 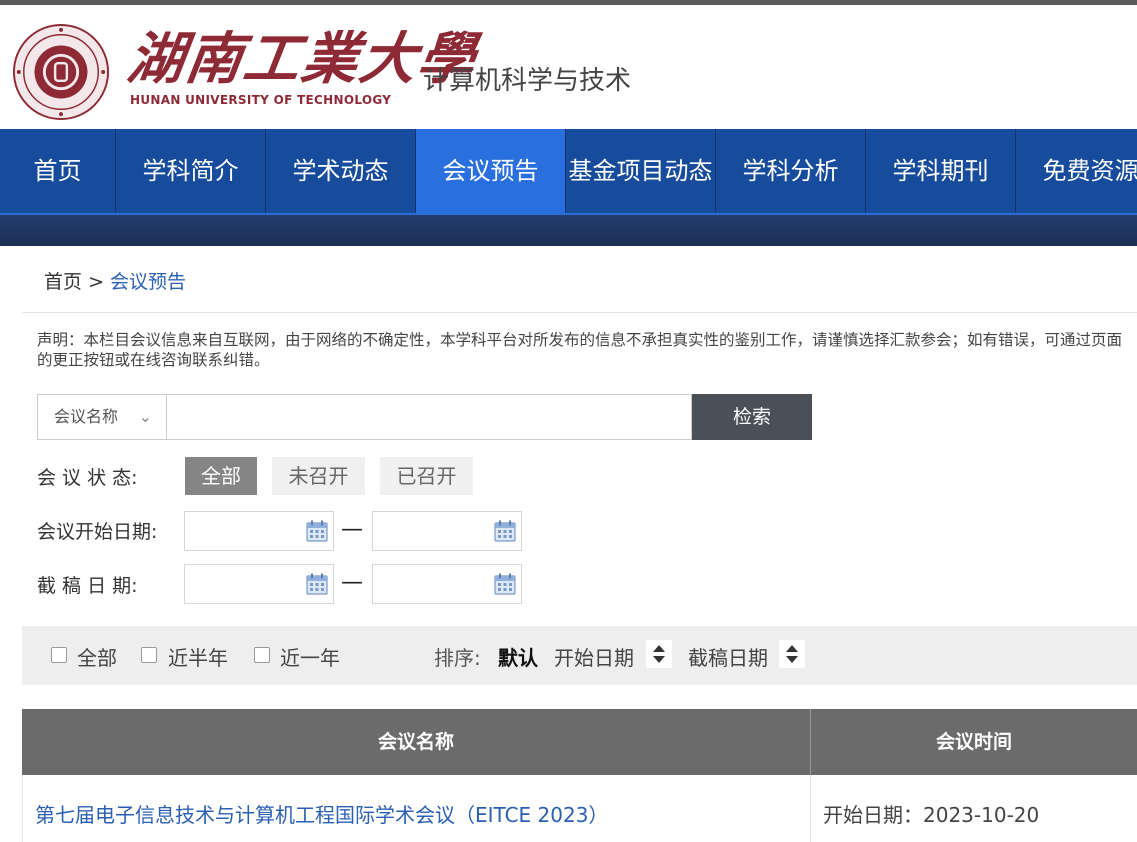 I want to click on deadline-to-input, so click(x=447, y=584).